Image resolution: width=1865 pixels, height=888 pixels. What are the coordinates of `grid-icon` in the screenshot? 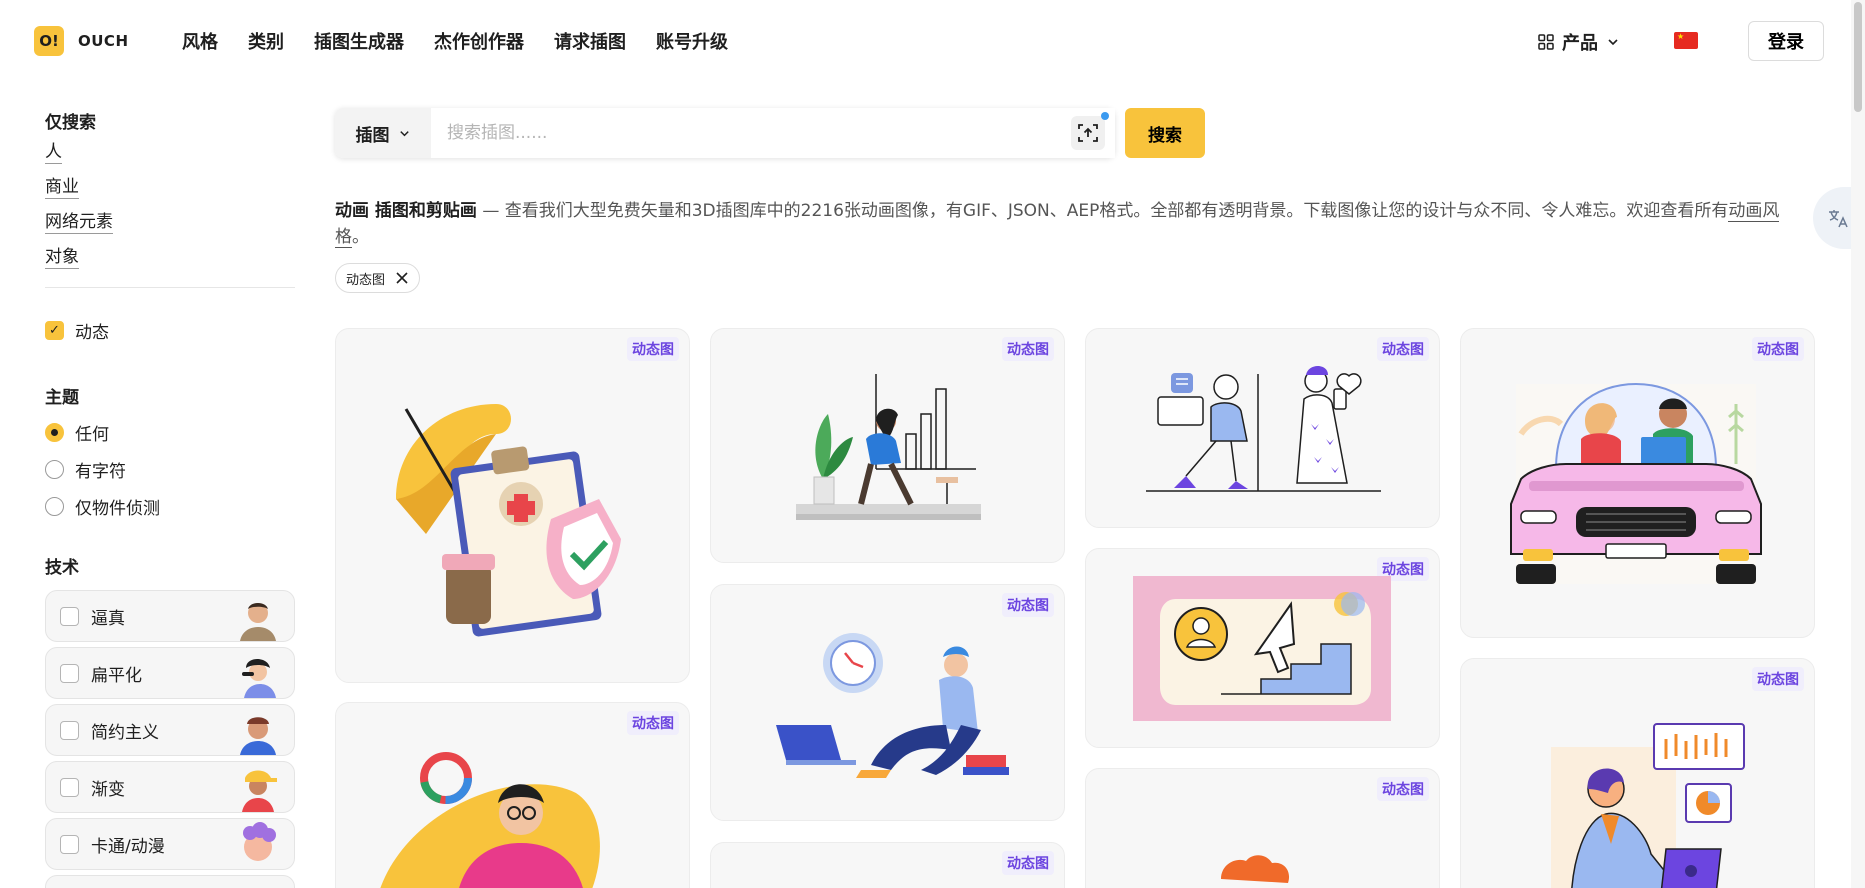 It's located at (1546, 42).